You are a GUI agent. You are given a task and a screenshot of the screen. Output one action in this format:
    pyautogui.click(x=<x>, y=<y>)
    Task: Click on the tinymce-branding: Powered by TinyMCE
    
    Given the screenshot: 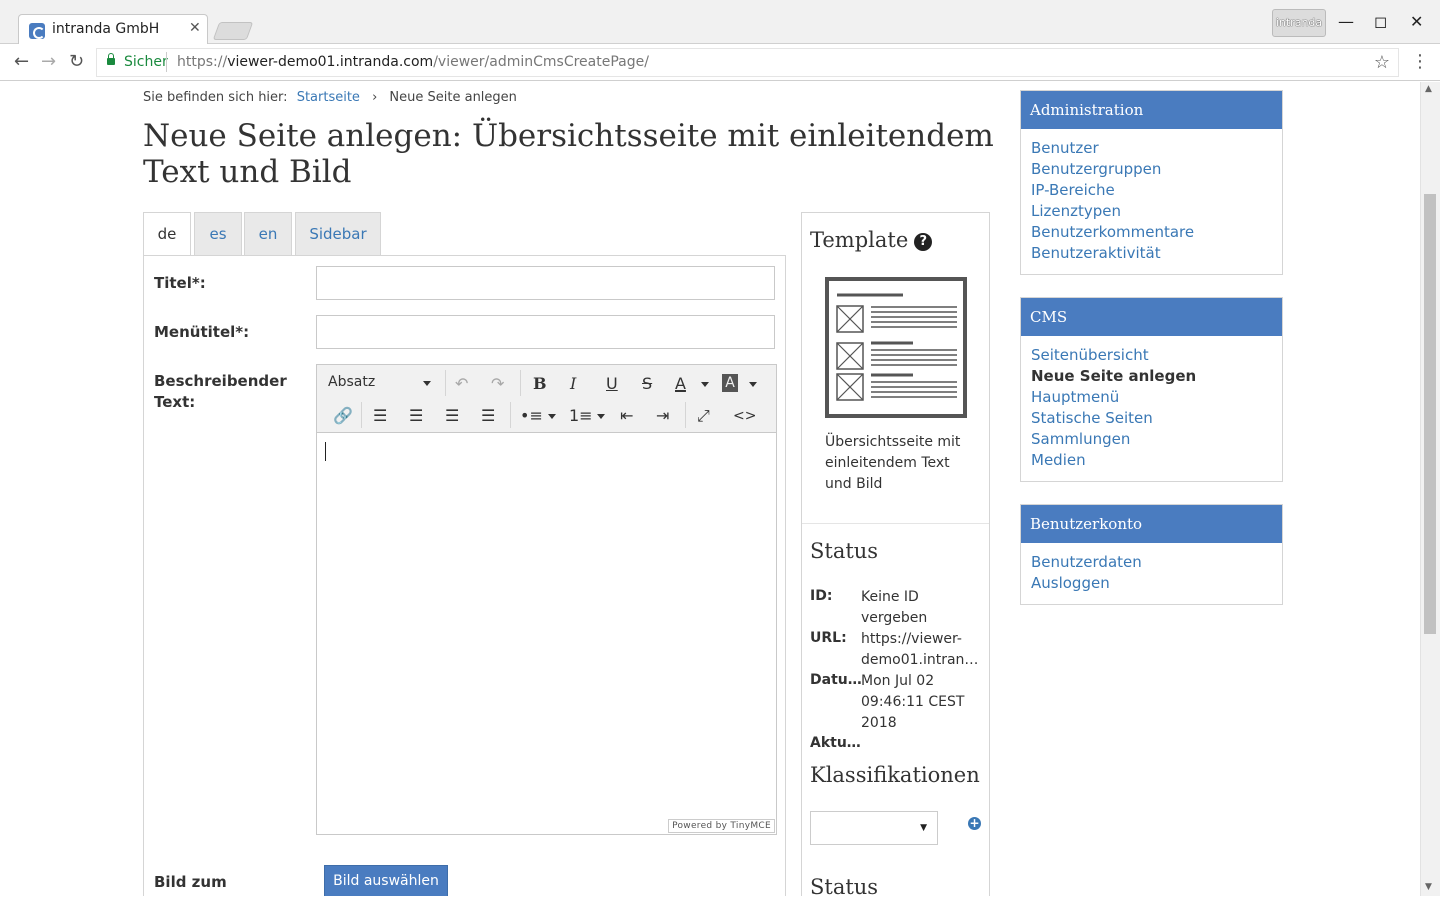 What is the action you would take?
    pyautogui.click(x=721, y=826)
    